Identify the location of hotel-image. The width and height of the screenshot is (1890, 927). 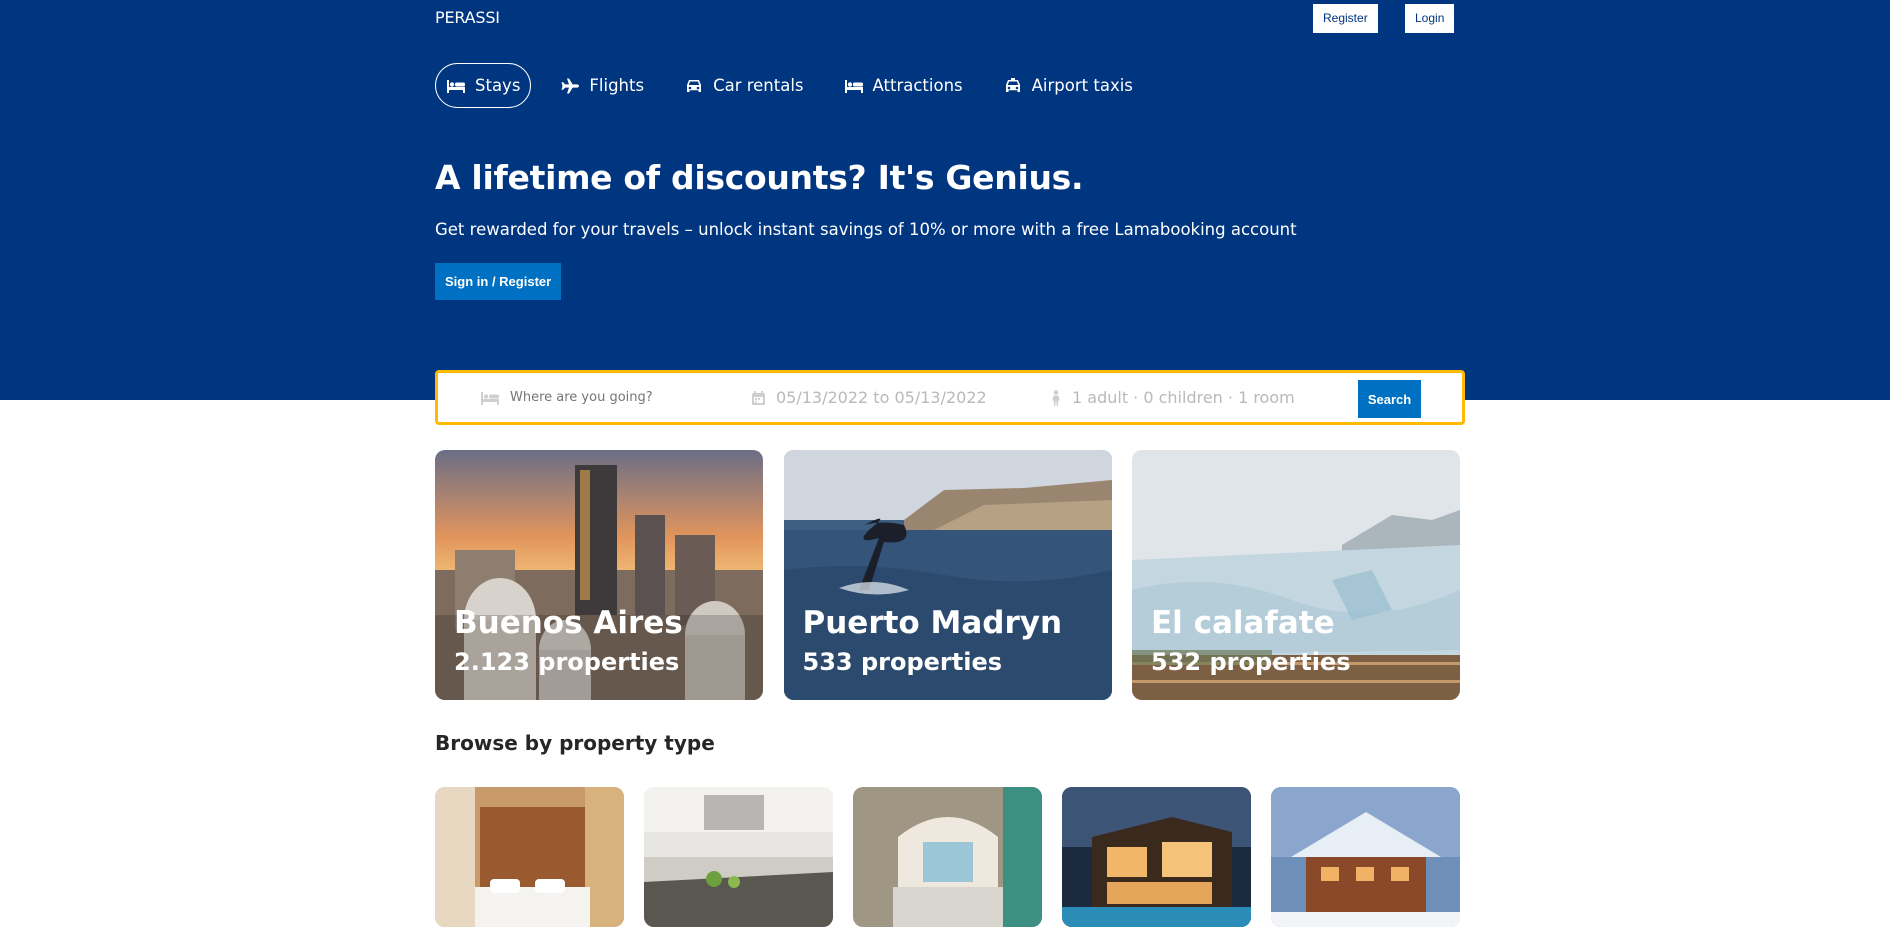
(529, 857).